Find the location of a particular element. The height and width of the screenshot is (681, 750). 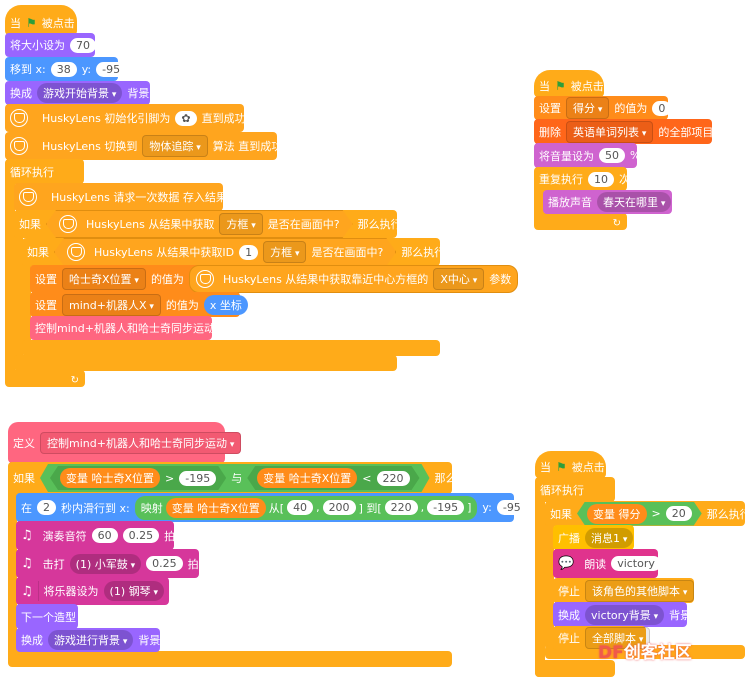

if-id-on-screen-block: 如果 HuskyLens 从结果中获取ID 1 方框是否在画面中? 那么执行 is located at coordinates (233, 252).